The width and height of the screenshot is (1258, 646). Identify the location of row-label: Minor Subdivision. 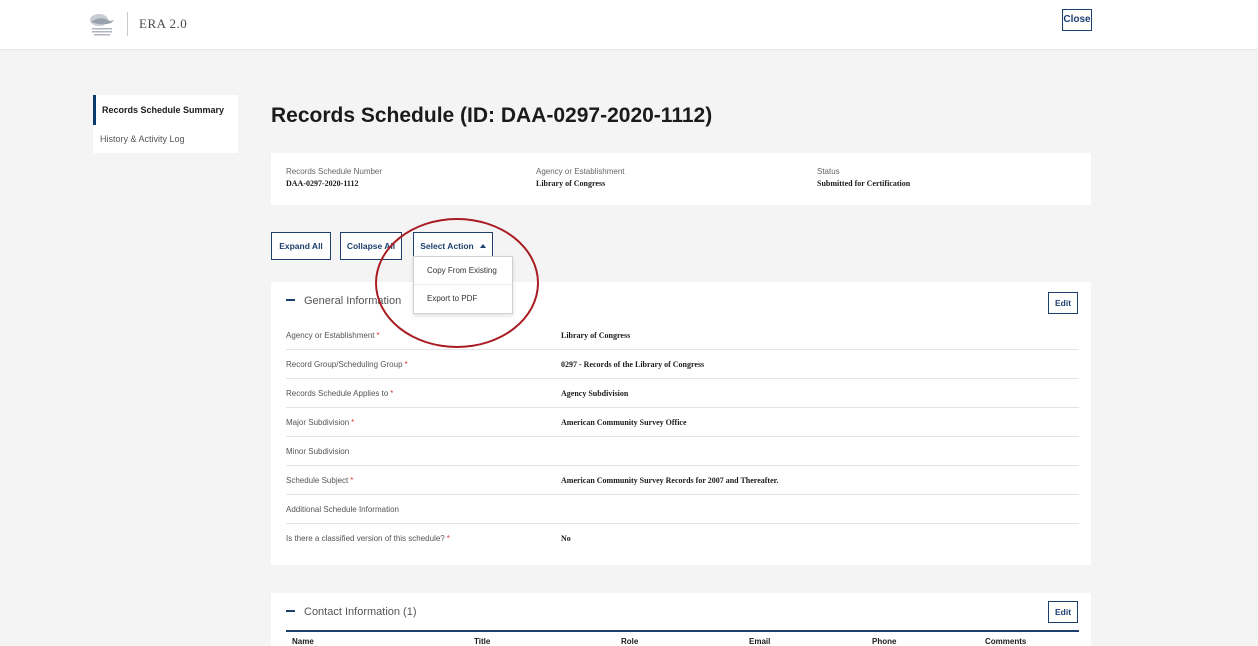
(318, 451).